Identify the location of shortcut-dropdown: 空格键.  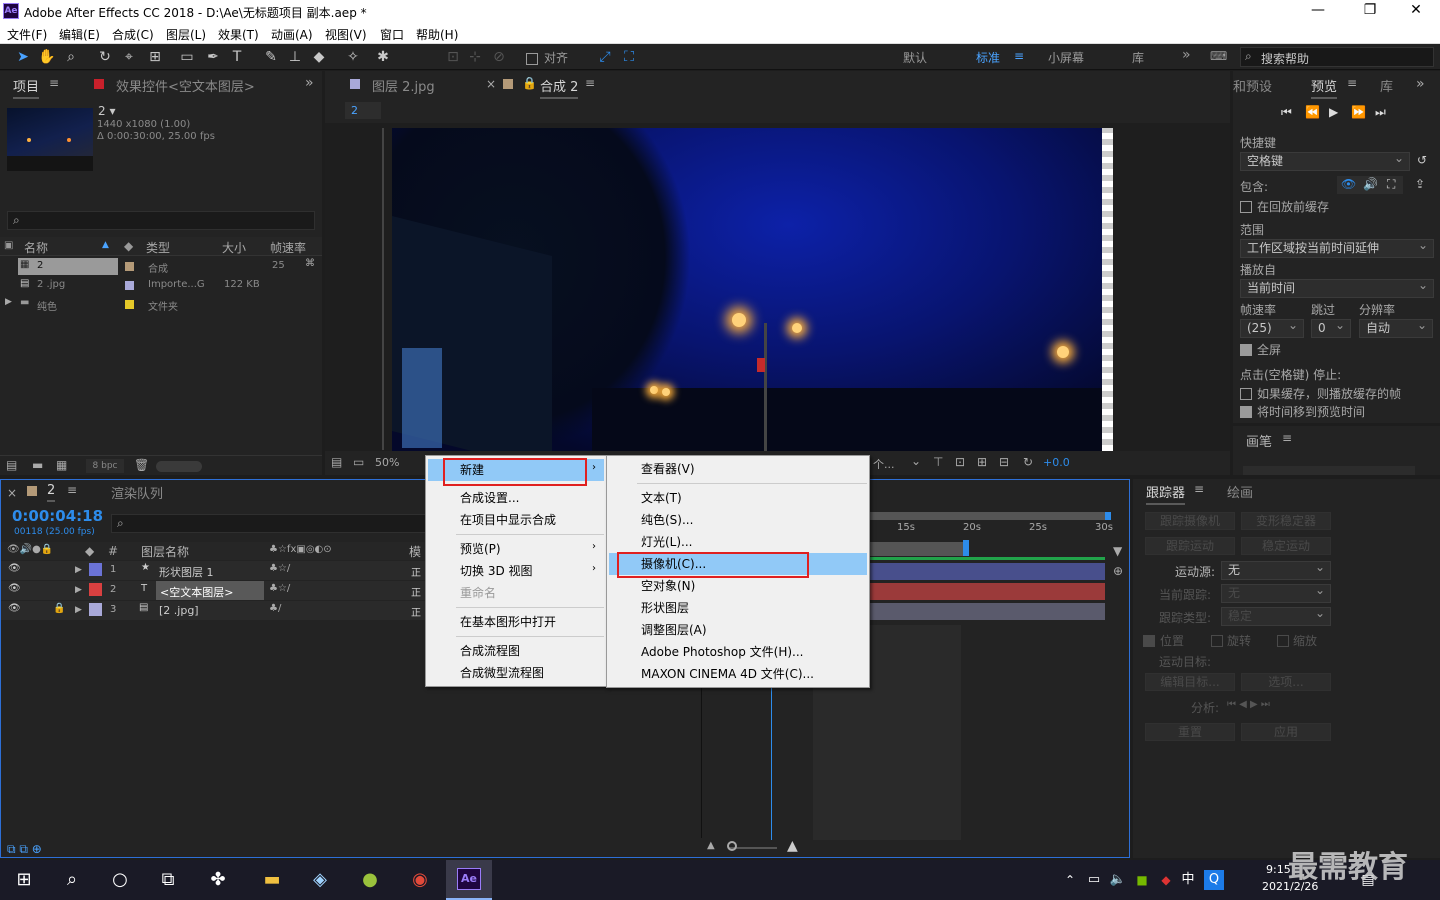
(1325, 160).